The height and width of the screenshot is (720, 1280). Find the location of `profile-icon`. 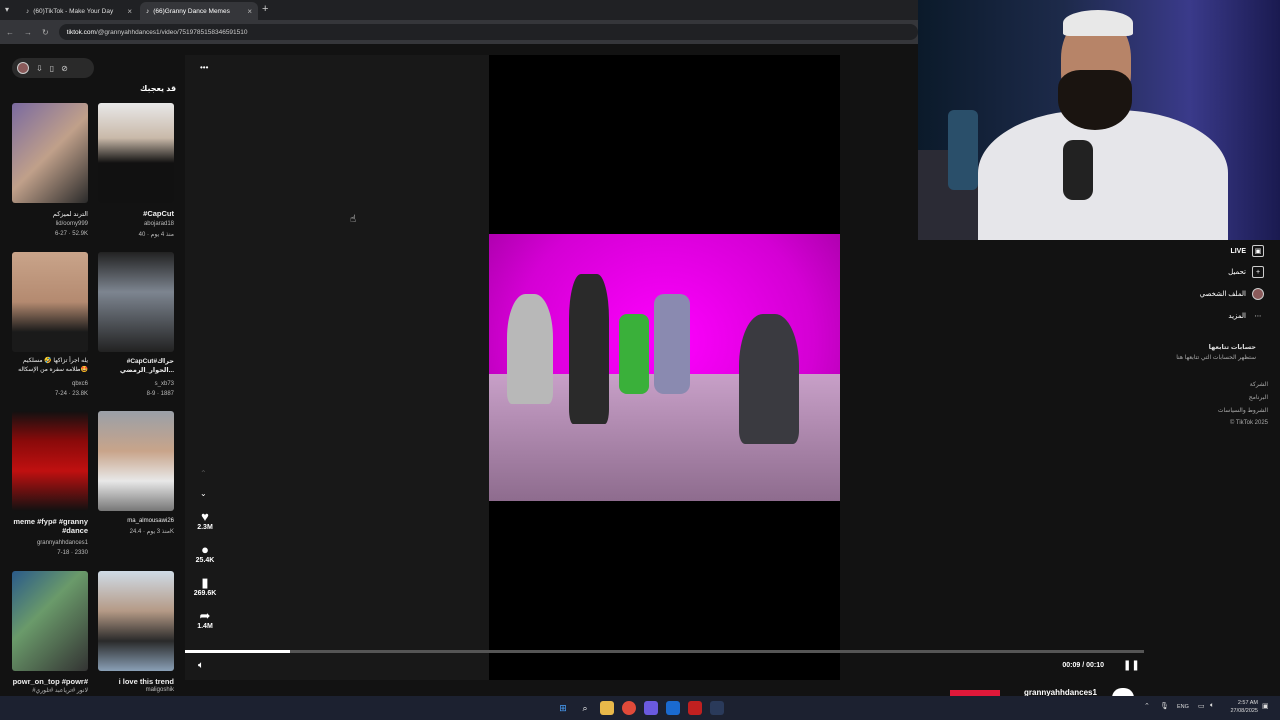

profile-icon is located at coordinates (1258, 294).